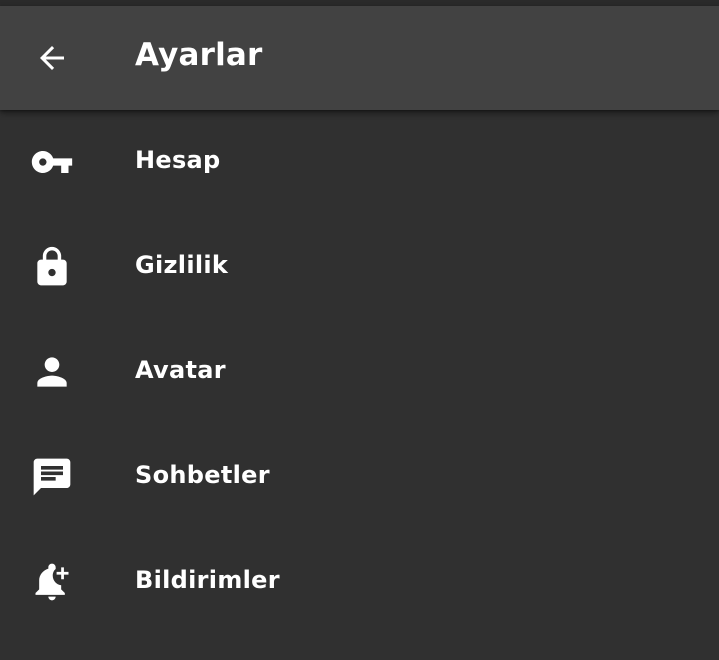 The height and width of the screenshot is (660, 719). What do you see at coordinates (202, 475) in the screenshot?
I see `menu-item-label: Sohbetler` at bounding box center [202, 475].